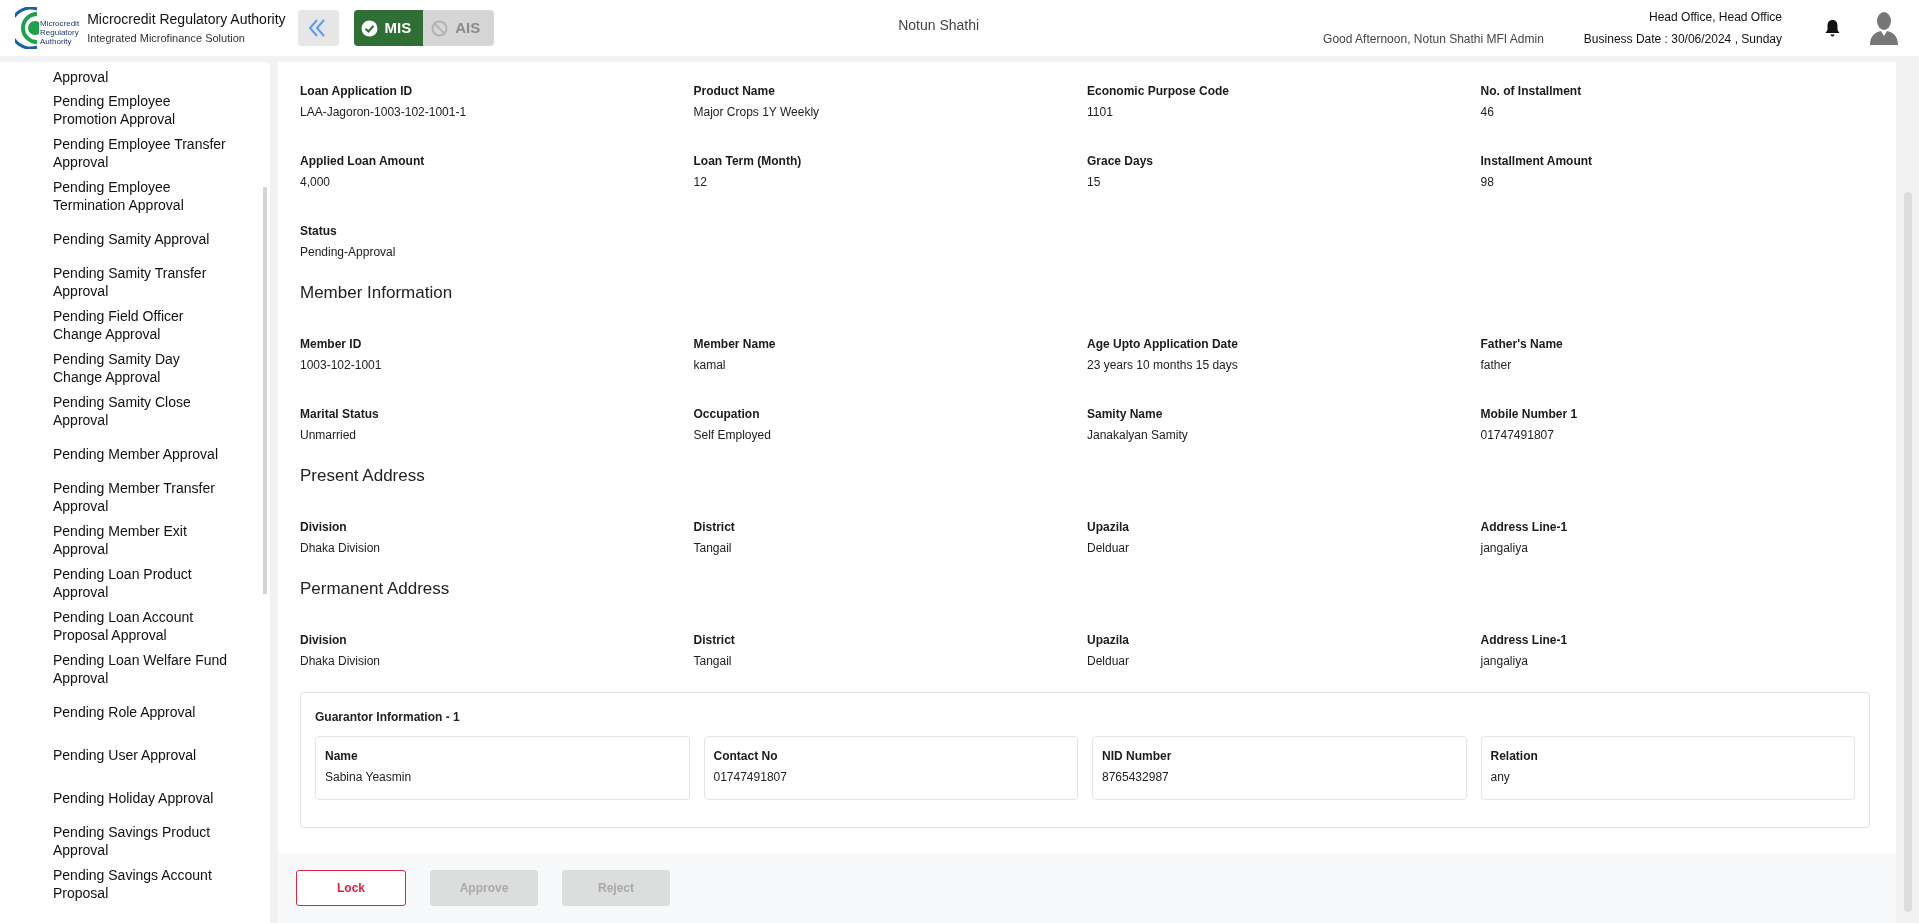 The width and height of the screenshot is (1919, 923). I want to click on logo-caption: Microcredit Regulatory Authority, so click(60, 32).